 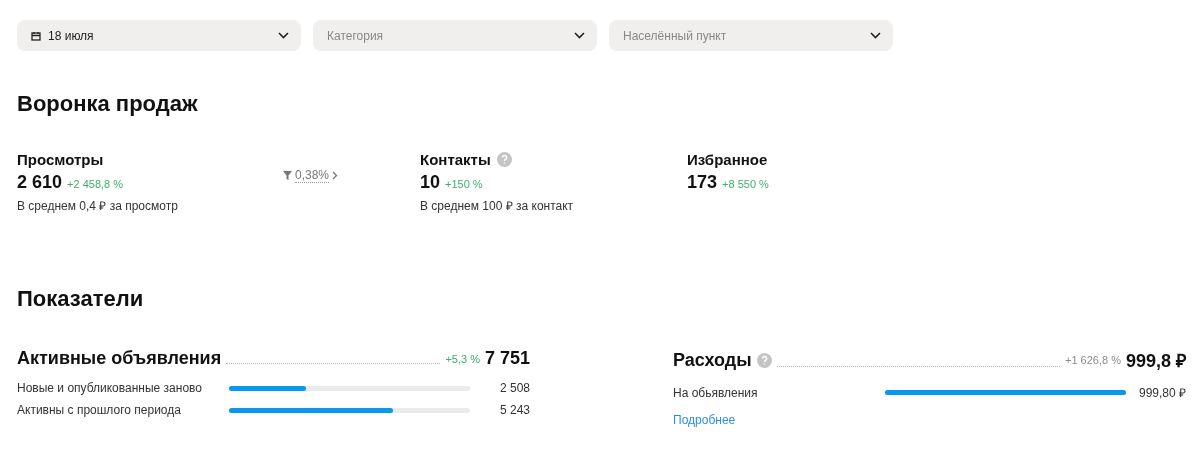 What do you see at coordinates (95, 184) in the screenshot?
I see `metric-change: +2 458,8 %` at bounding box center [95, 184].